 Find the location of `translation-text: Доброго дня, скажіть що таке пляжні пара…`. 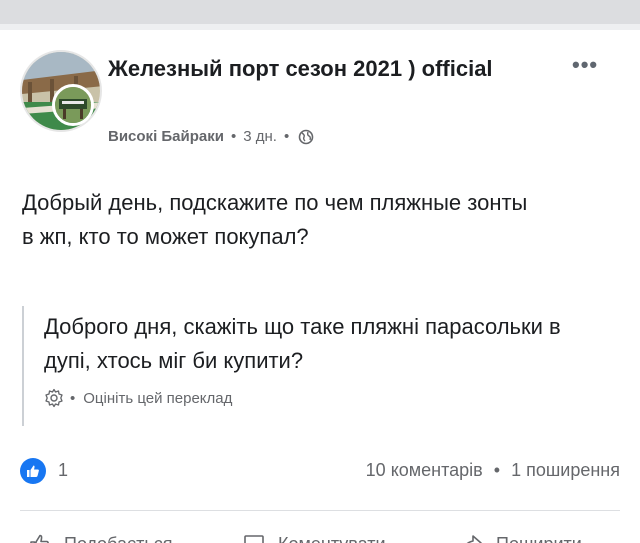

translation-text: Доброго дня, скажіть що таке пляжні пара… is located at coordinates (302, 343).